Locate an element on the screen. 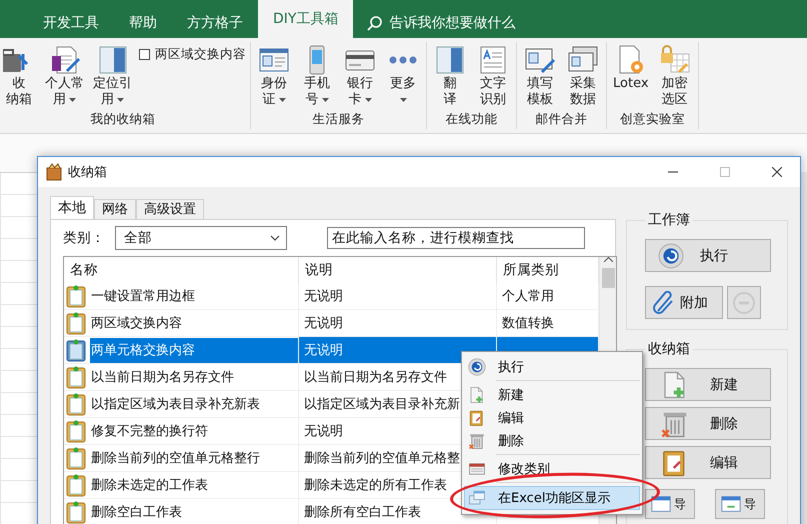 This screenshot has height=524, width=807. ribbon-tab: DIY工具箱 is located at coordinates (306, 19).